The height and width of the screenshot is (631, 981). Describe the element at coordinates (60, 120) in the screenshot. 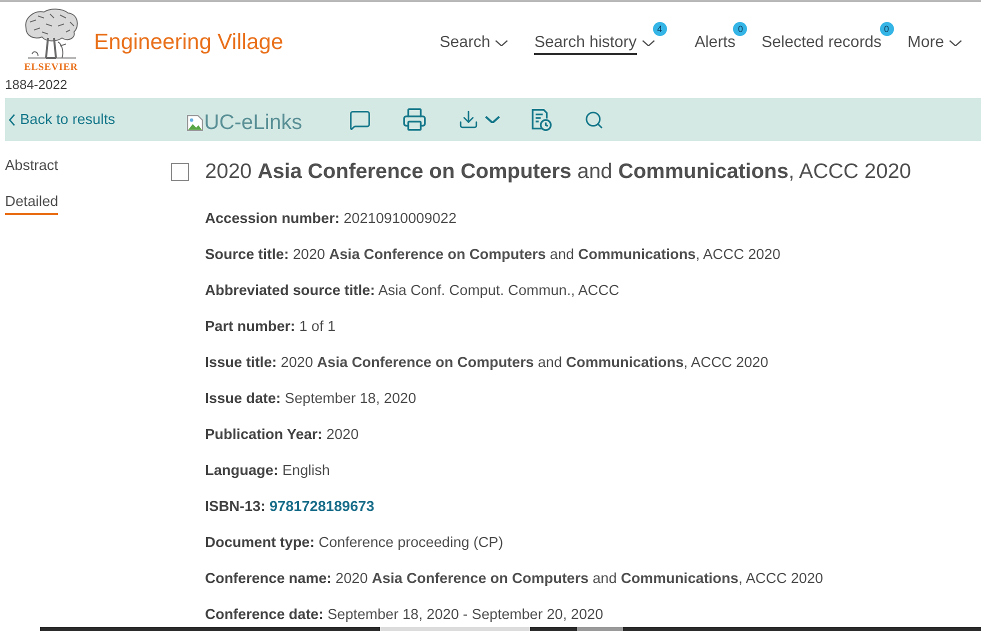

I see `back-link: Back to results` at that location.